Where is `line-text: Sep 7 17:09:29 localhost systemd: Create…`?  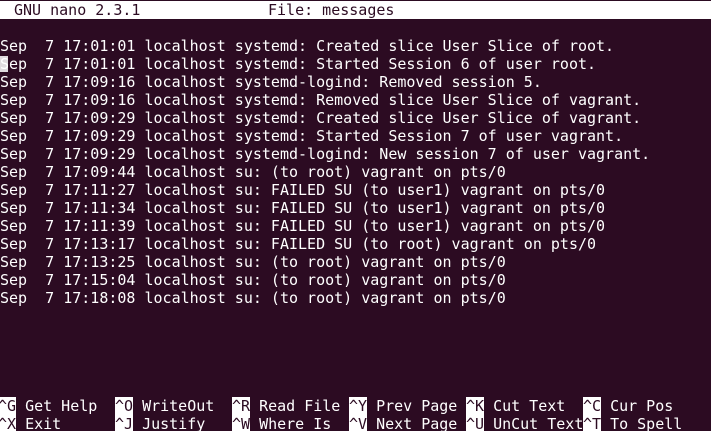 line-text: Sep 7 17:09:29 localhost systemd: Create… is located at coordinates (321, 118).